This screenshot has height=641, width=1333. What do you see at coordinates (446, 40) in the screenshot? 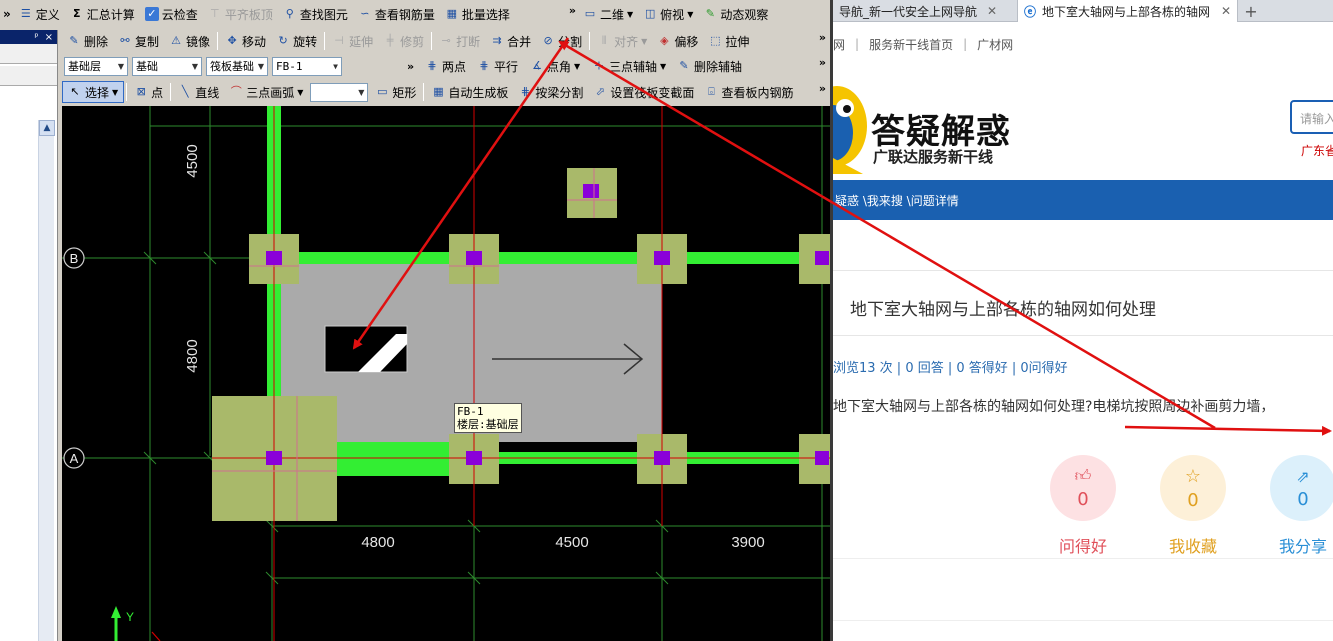
I see `break-icon: ⊸` at bounding box center [446, 40].